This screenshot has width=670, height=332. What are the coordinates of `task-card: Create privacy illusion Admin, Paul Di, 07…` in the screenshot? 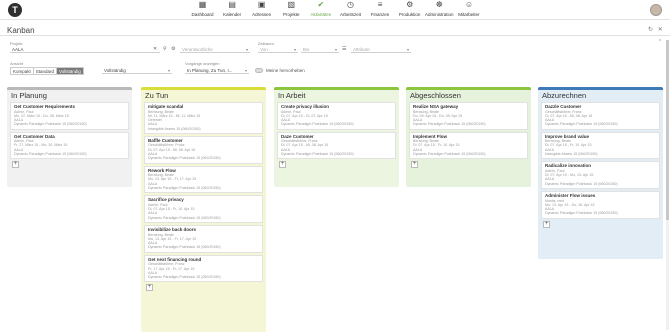 It's located at (336, 116).